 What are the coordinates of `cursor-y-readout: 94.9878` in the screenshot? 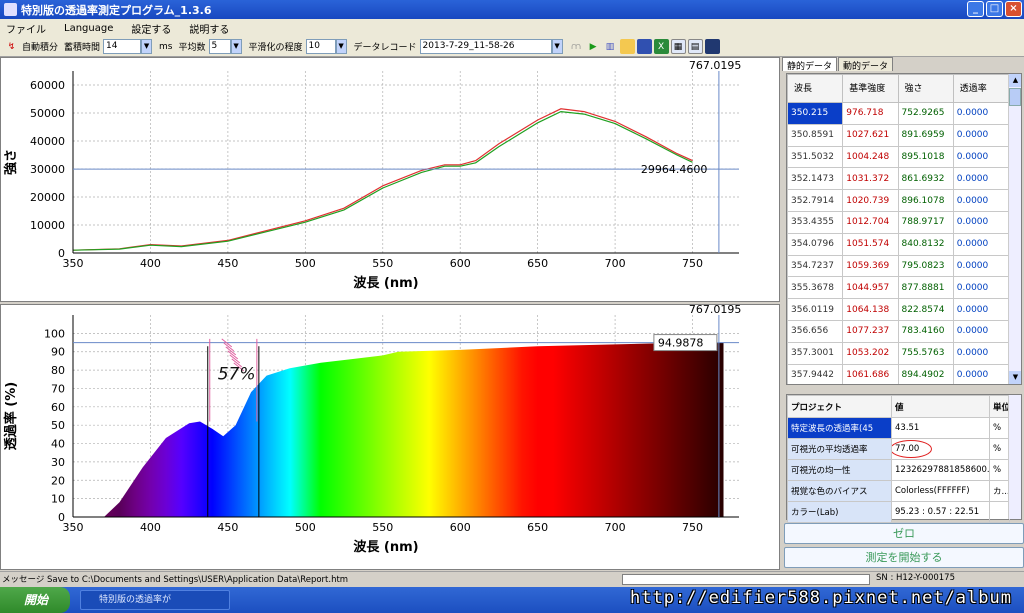 It's located at (681, 343).